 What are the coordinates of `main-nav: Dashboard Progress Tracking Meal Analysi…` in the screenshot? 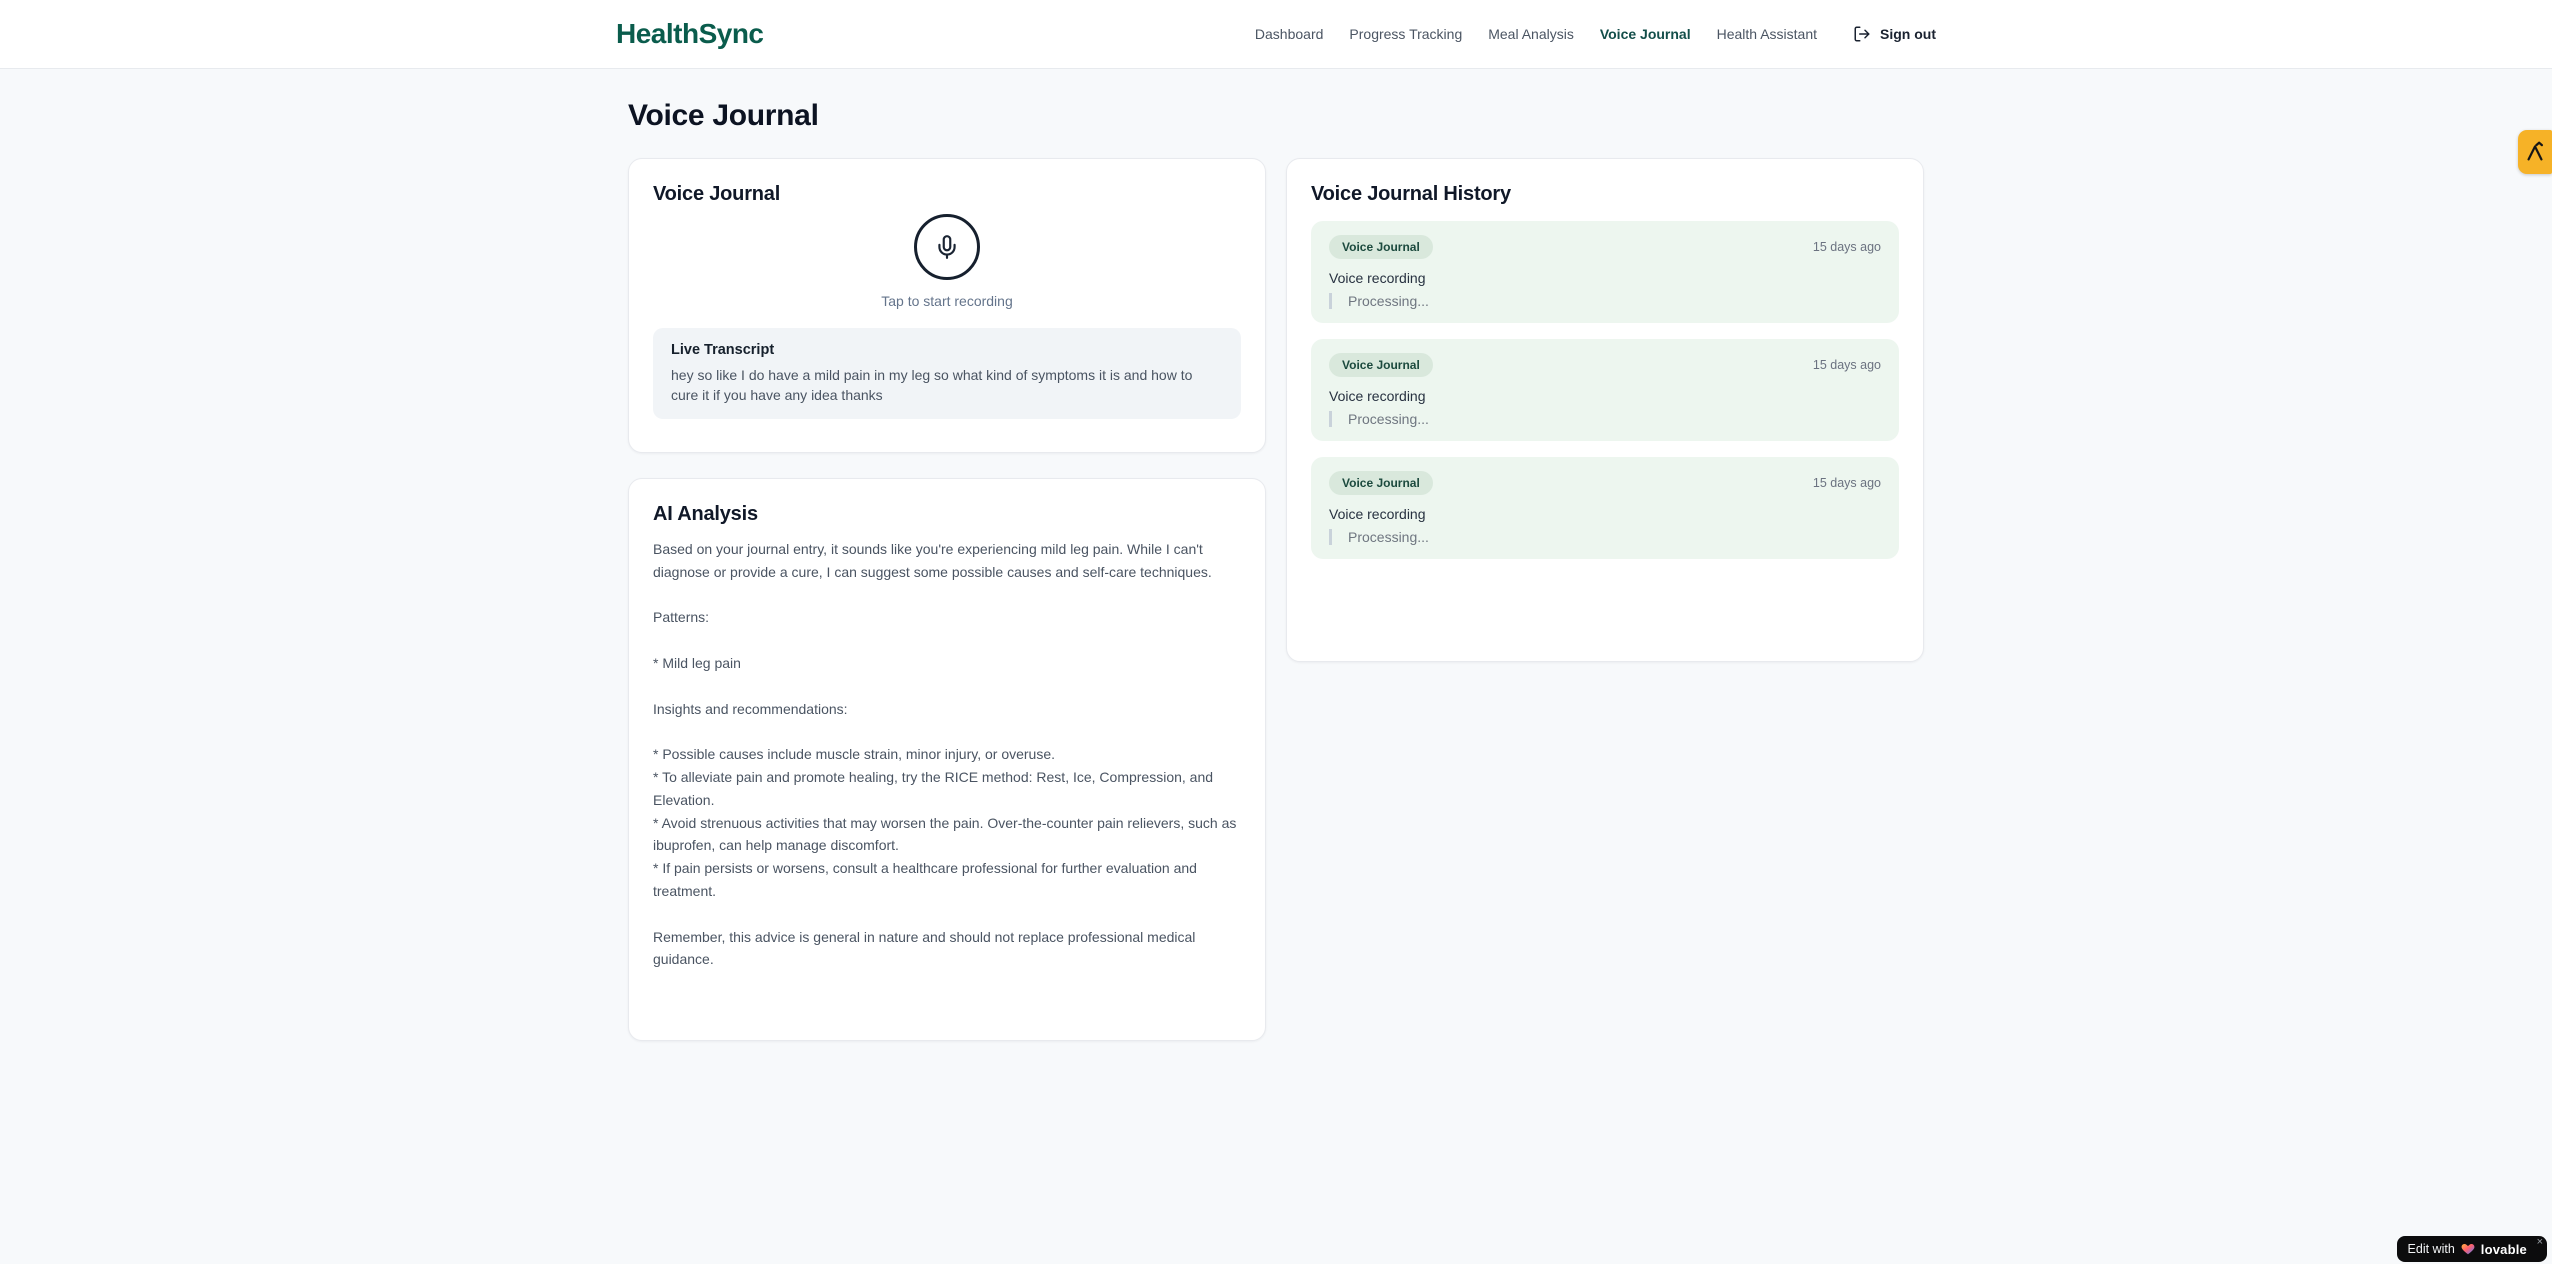 It's located at (1595, 34).